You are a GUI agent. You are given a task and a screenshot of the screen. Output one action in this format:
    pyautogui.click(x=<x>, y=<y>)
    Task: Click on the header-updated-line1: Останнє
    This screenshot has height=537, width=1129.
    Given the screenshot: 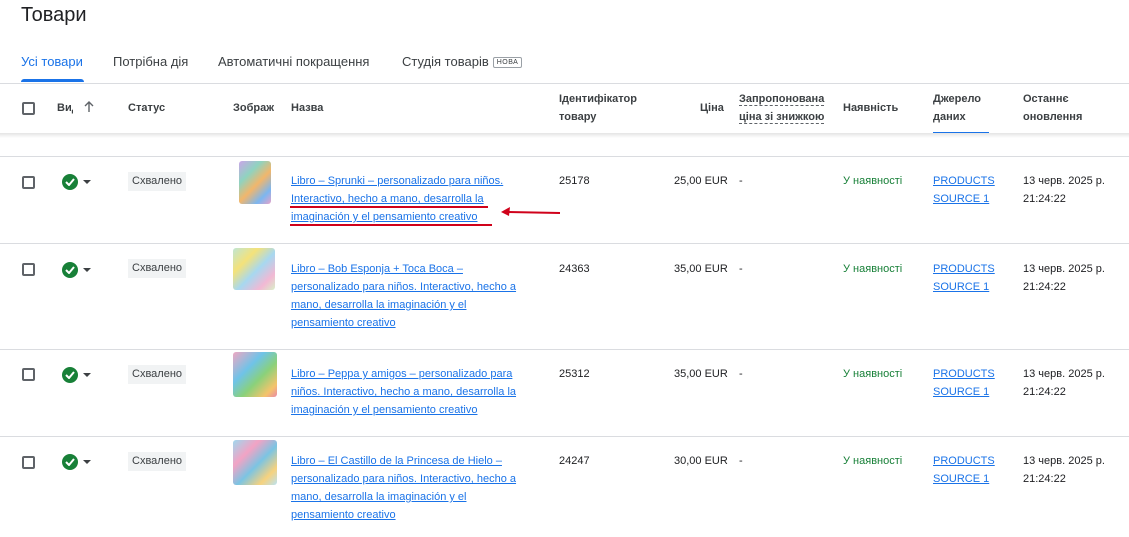 What is the action you would take?
    pyautogui.click(x=1046, y=99)
    